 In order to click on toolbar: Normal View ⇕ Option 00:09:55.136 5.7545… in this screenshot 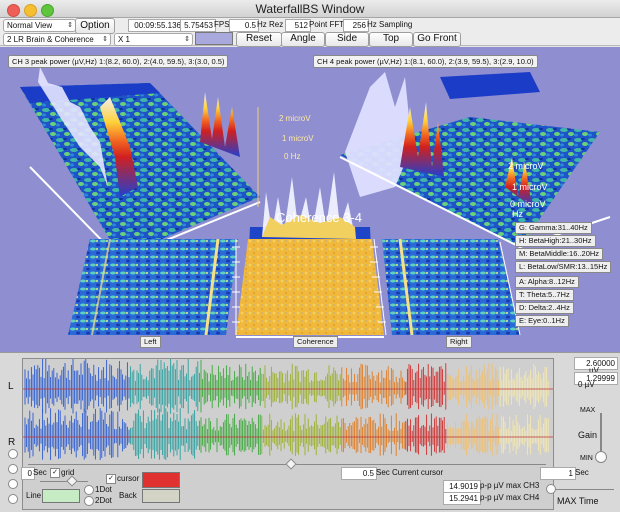, I will do `click(310, 32)`.